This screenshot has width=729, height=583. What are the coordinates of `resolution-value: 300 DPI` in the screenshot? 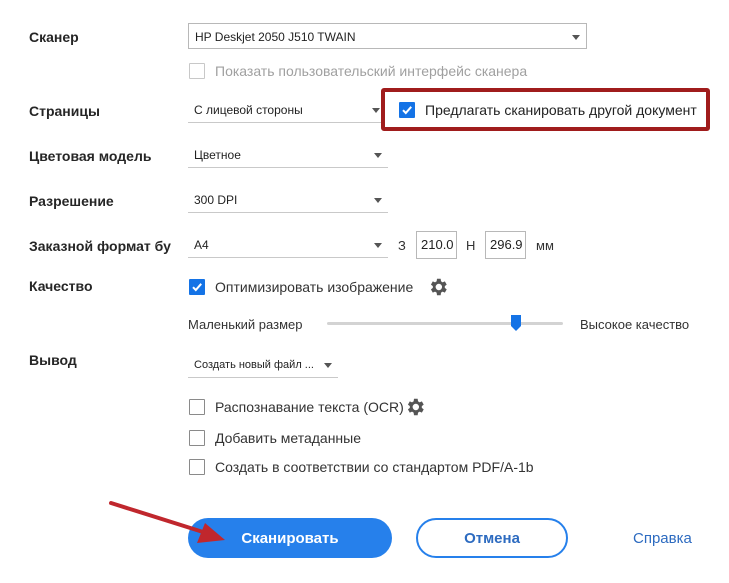 It's located at (216, 200).